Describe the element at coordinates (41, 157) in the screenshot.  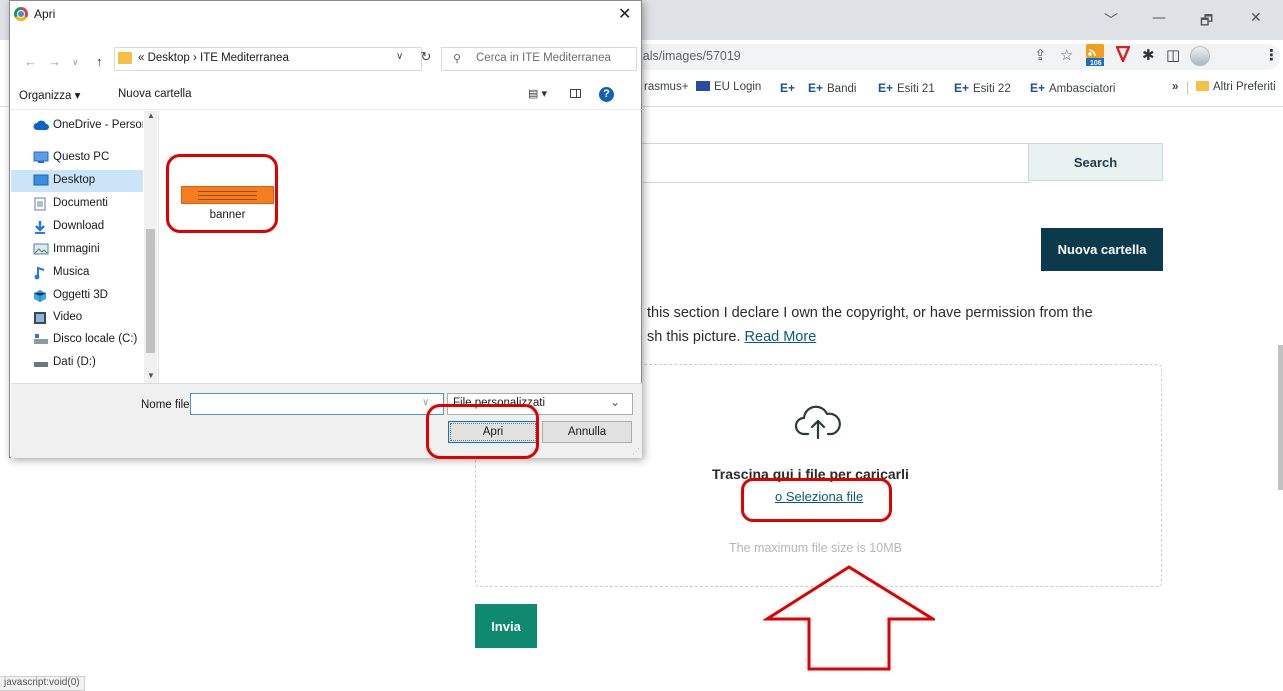
I see `pc-icon` at that location.